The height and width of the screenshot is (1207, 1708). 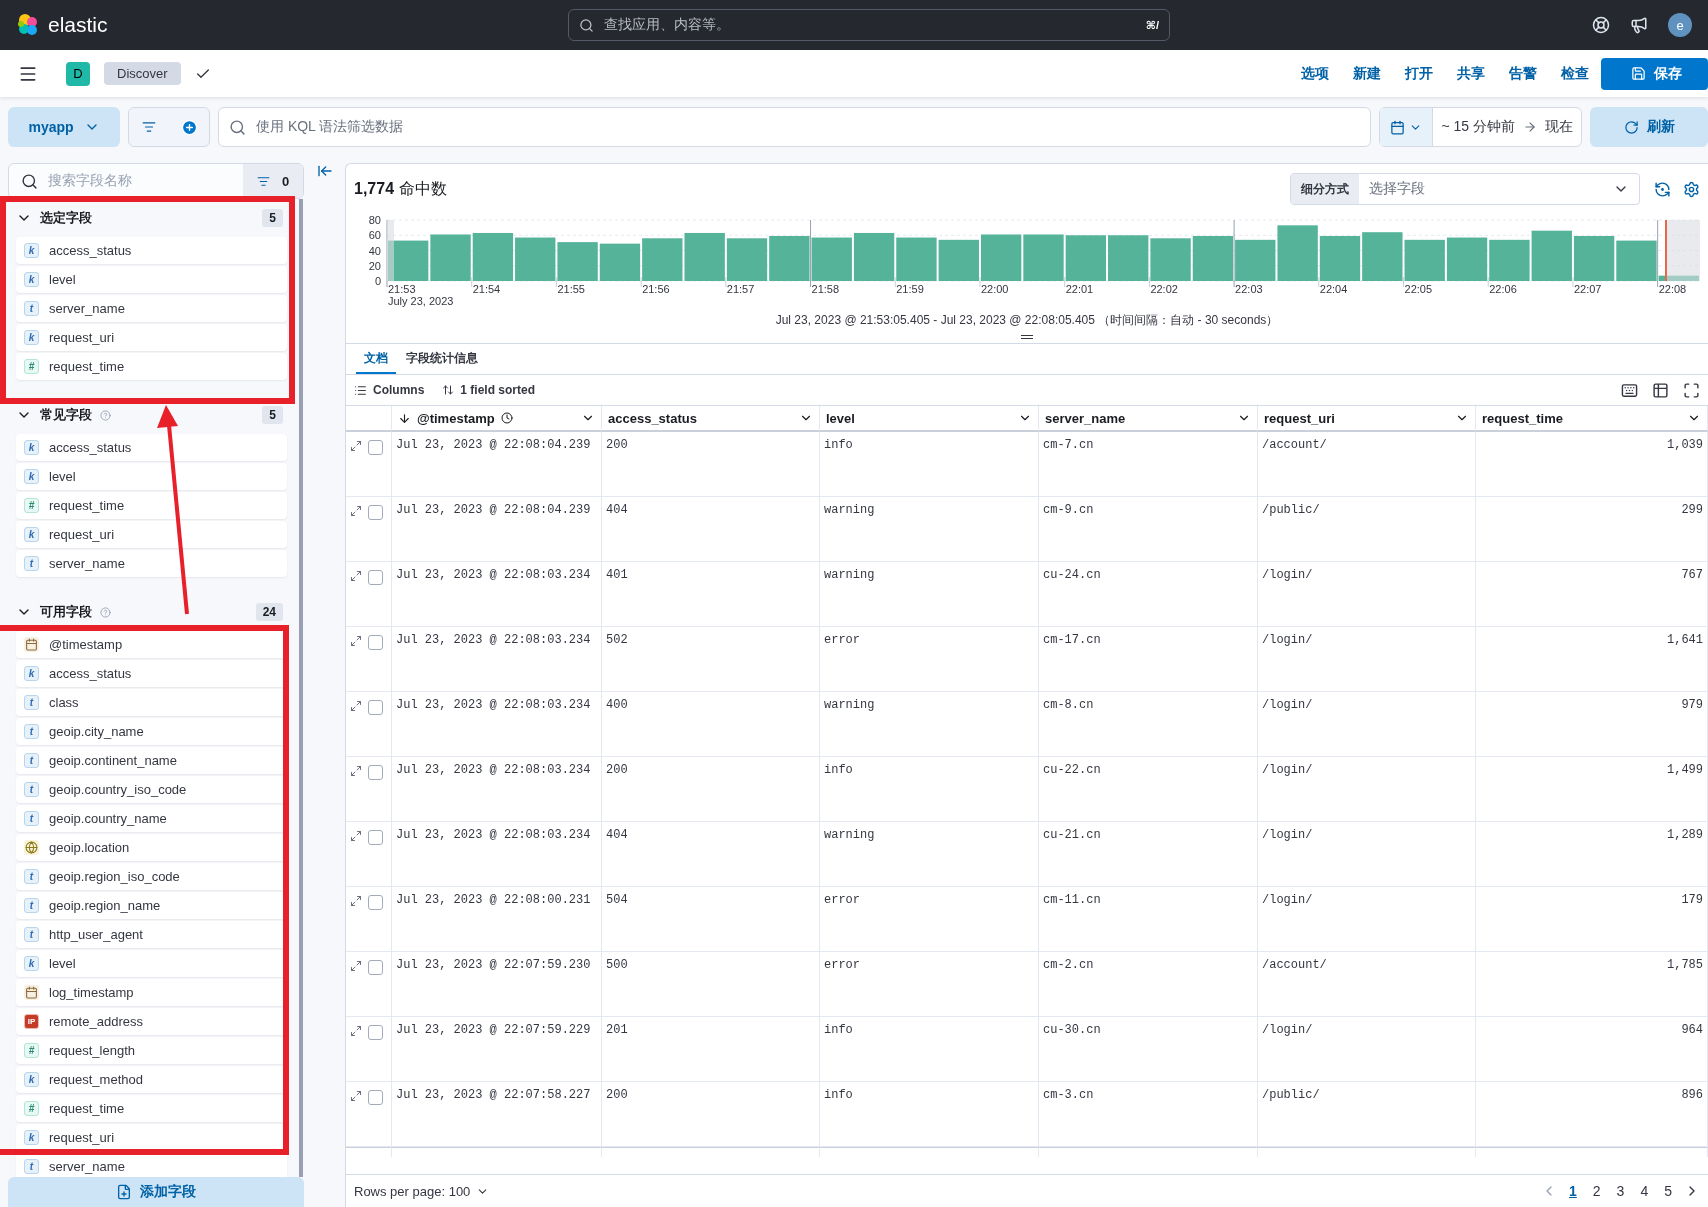 I want to click on fullscreen-icon, so click(x=1691, y=390).